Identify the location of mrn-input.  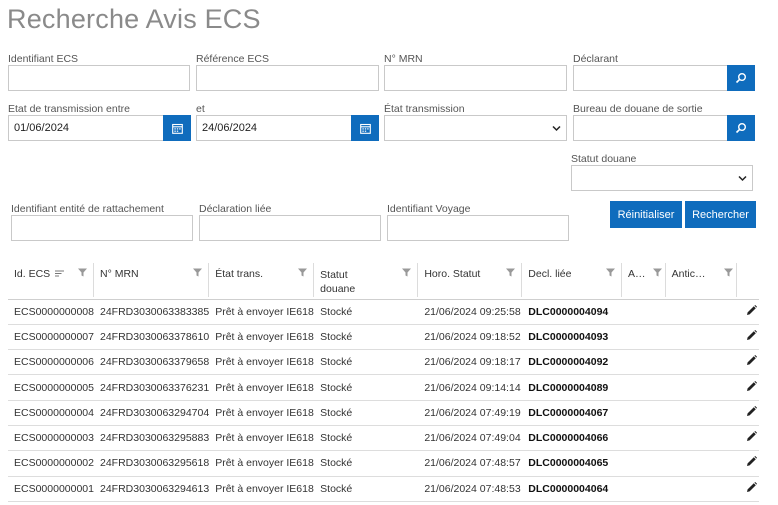
(475, 78).